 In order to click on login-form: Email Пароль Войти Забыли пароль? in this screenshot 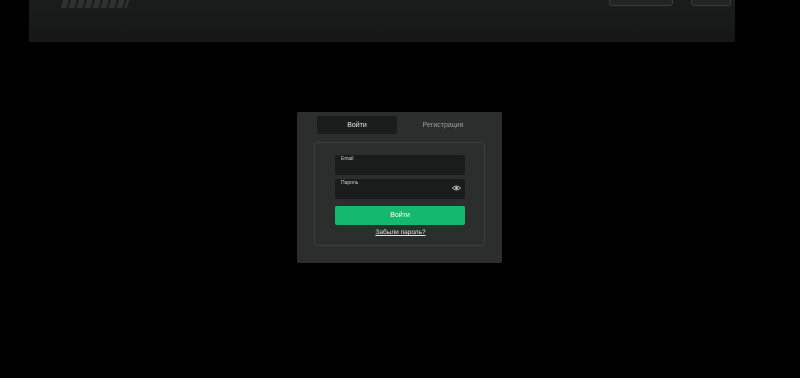, I will do `click(399, 194)`.